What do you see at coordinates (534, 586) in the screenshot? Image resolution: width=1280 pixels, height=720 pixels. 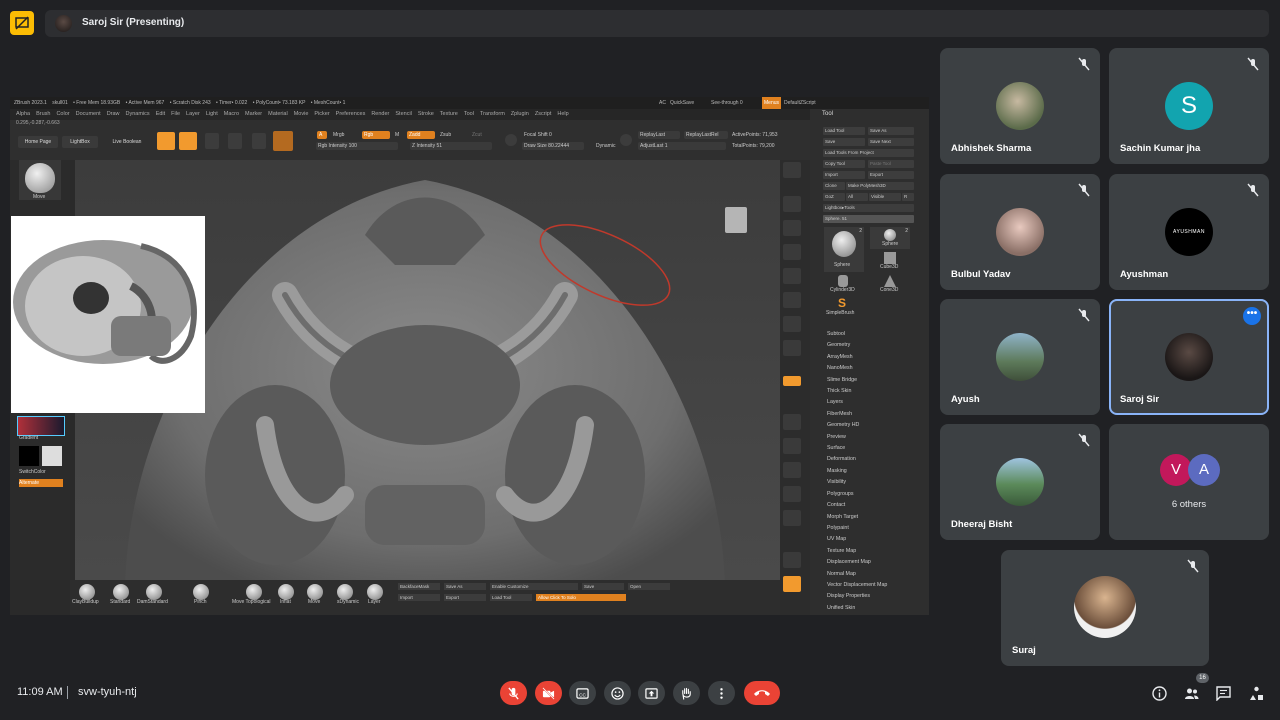 I see `enable-customize-button: Enable Customize` at bounding box center [534, 586].